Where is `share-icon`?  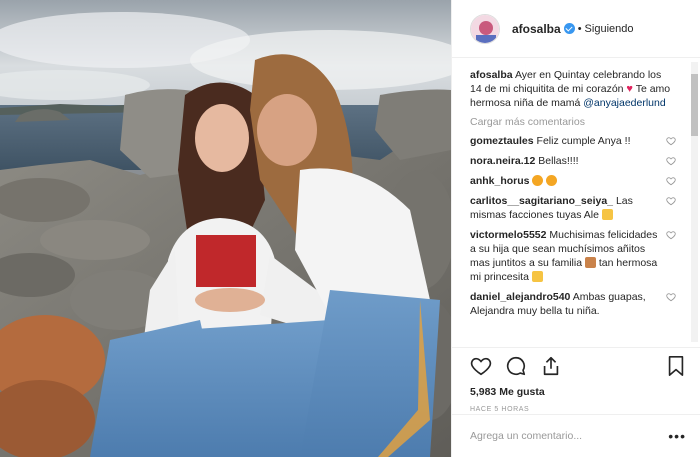
share-icon is located at coordinates (551, 366).